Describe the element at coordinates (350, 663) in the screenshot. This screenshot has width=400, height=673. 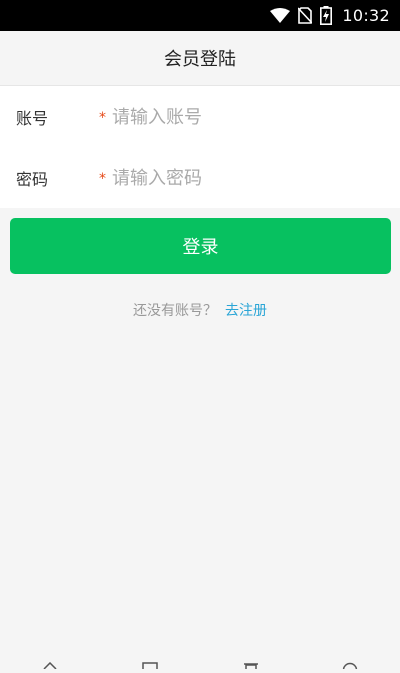
I see `circle-icon` at that location.